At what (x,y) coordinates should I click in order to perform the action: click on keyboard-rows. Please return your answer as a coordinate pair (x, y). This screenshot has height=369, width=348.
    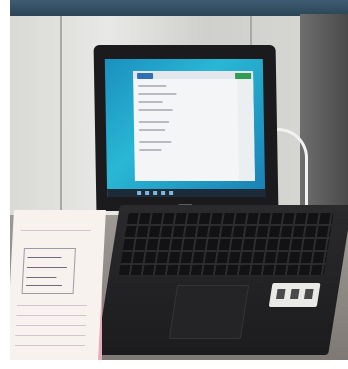
    Looking at the image, I should click on (226, 244).